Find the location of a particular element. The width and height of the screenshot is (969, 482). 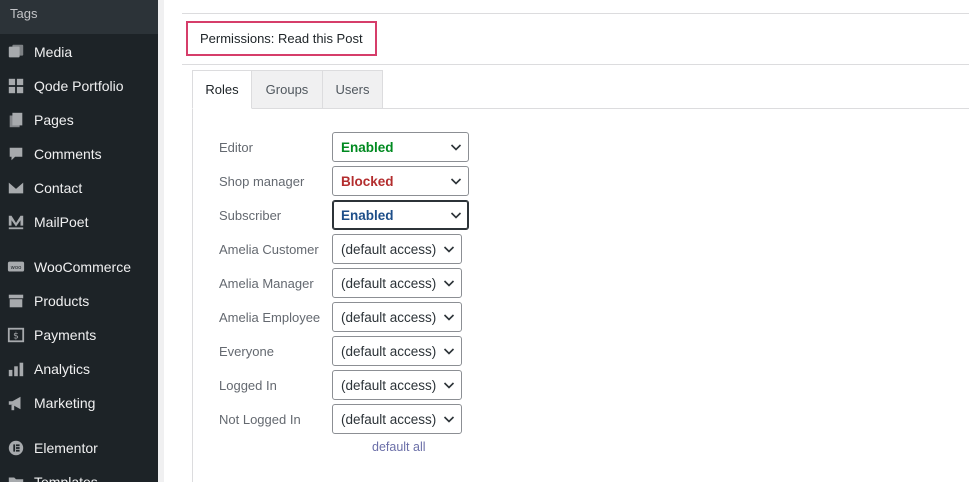

svg-text: woo is located at coordinates (16, 268).